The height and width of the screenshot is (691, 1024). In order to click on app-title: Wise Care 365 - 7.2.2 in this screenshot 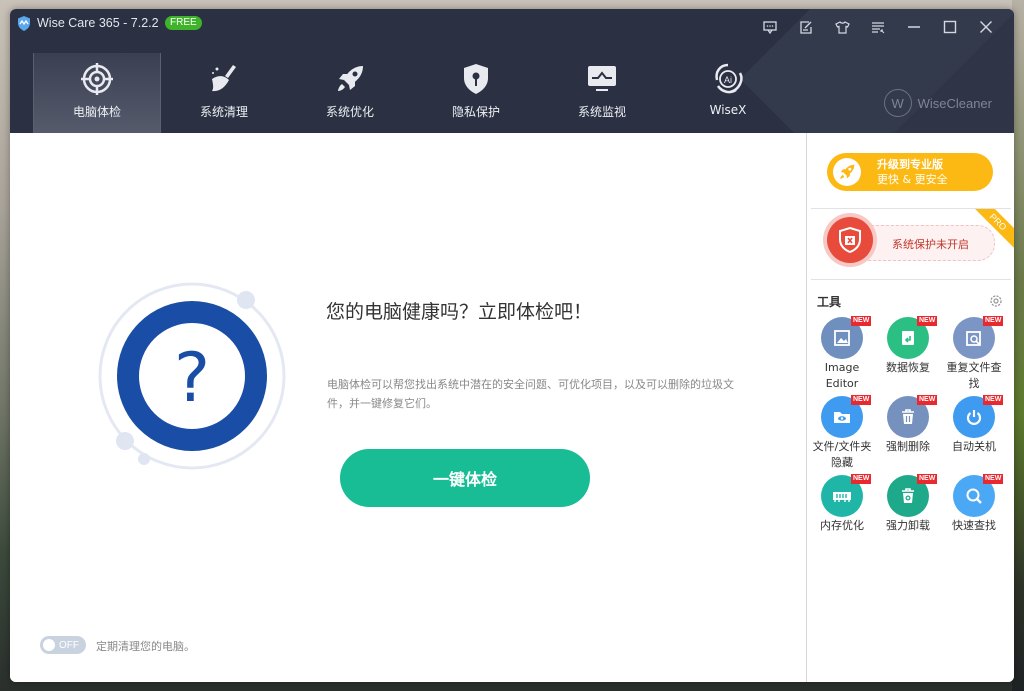, I will do `click(98, 23)`.